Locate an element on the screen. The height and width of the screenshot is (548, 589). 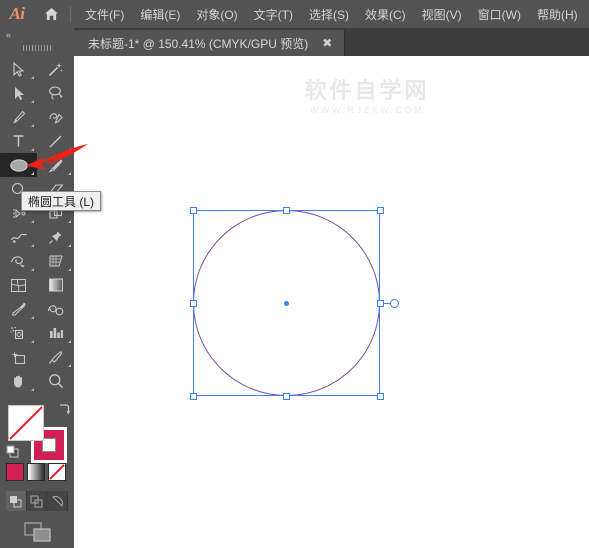
artboard-tool is located at coordinates (18, 357).